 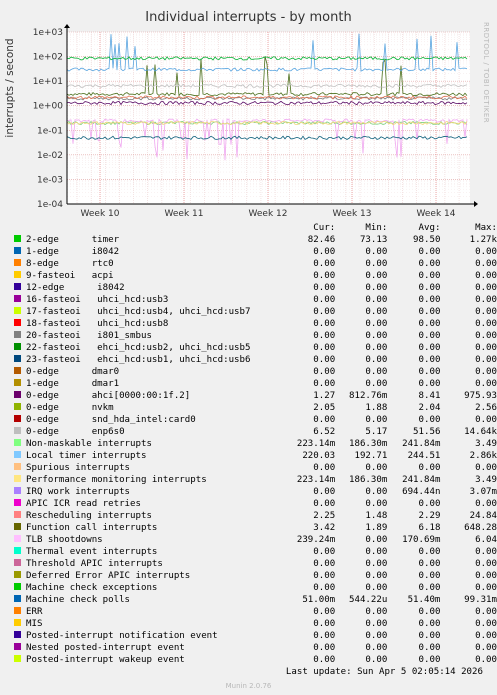 What do you see at coordinates (138, 312) in the screenshot?
I see `legend-label: 17-fasteoi uhci_hcd:usb4, uhci_hcd:usb7` at bounding box center [138, 312].